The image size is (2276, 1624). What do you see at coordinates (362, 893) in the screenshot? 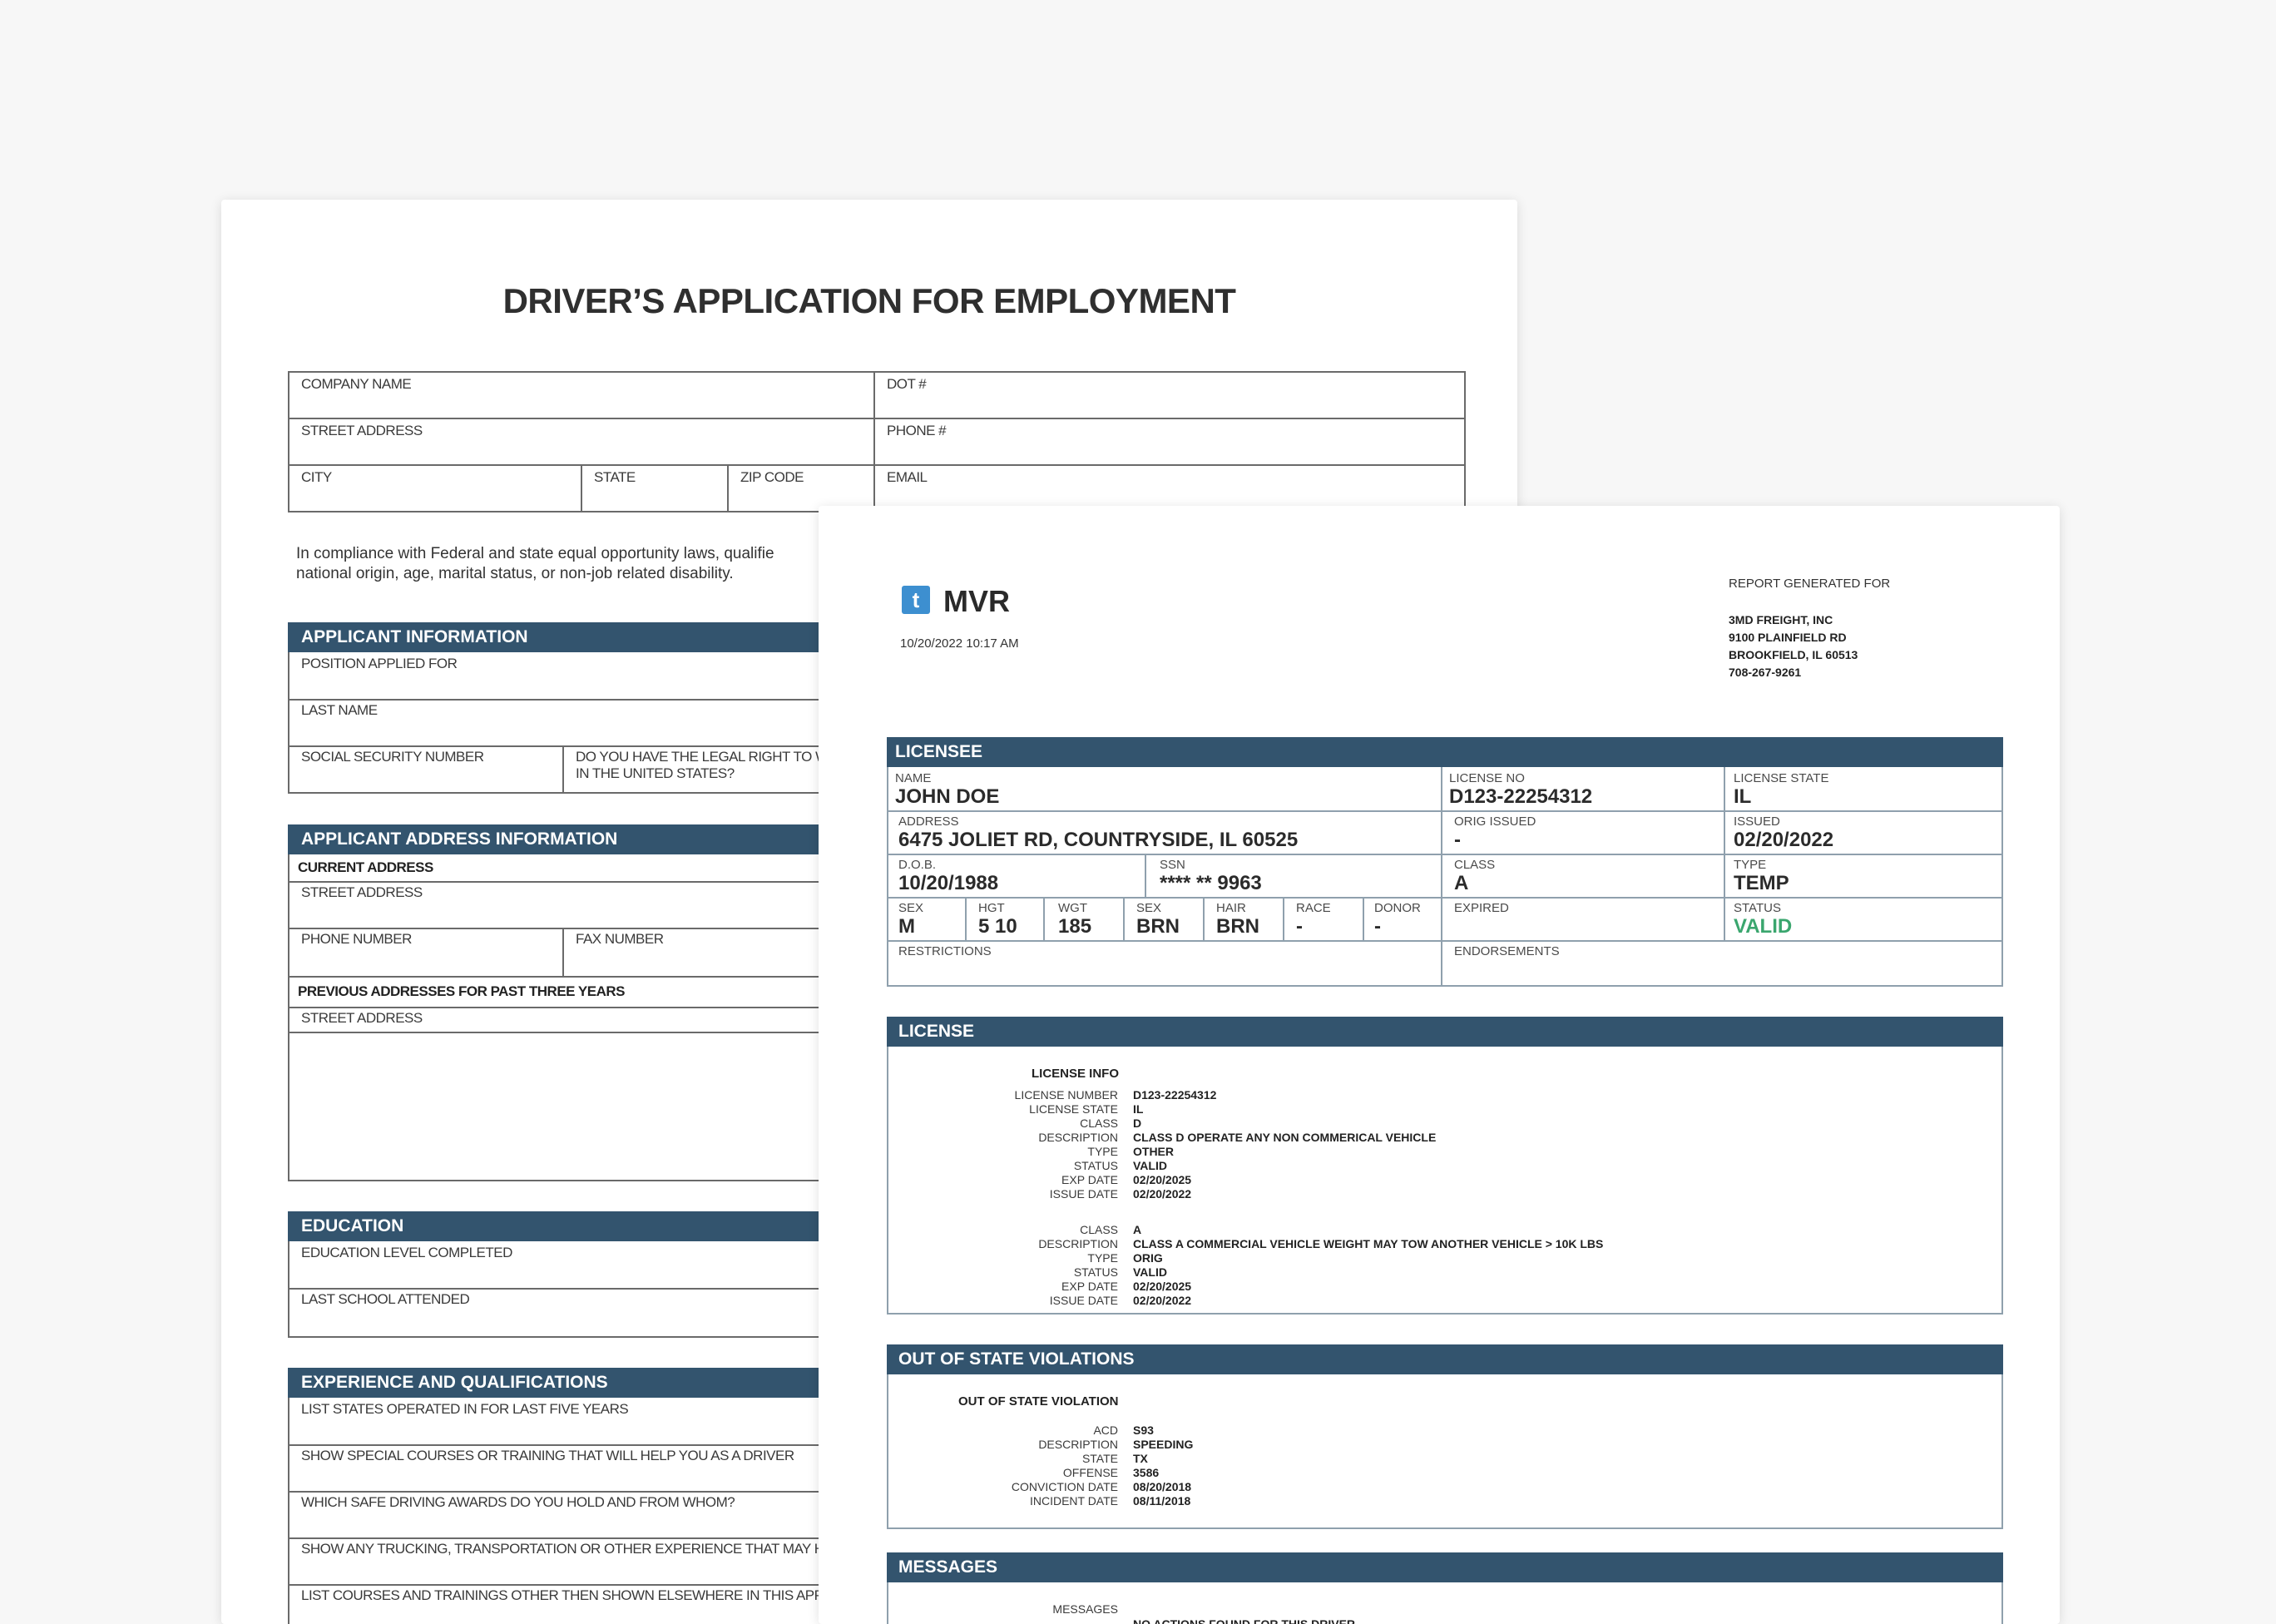
I see `current-street-field: STREET ADDRESS` at bounding box center [362, 893].